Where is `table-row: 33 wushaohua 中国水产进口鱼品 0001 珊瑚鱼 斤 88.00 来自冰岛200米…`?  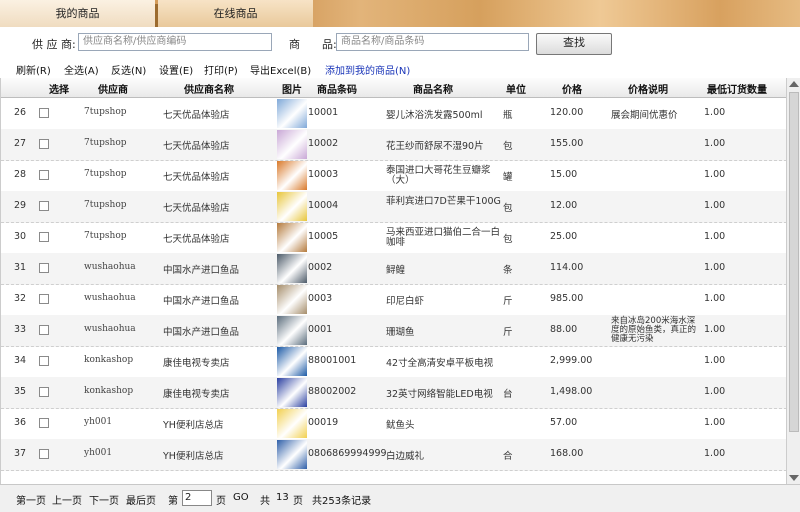
table-row: 33 wushaohua 中国水产进口鱼品 0001 珊瑚鱼 斤 88.00 来自冰岛200米… is located at coordinates (394, 331).